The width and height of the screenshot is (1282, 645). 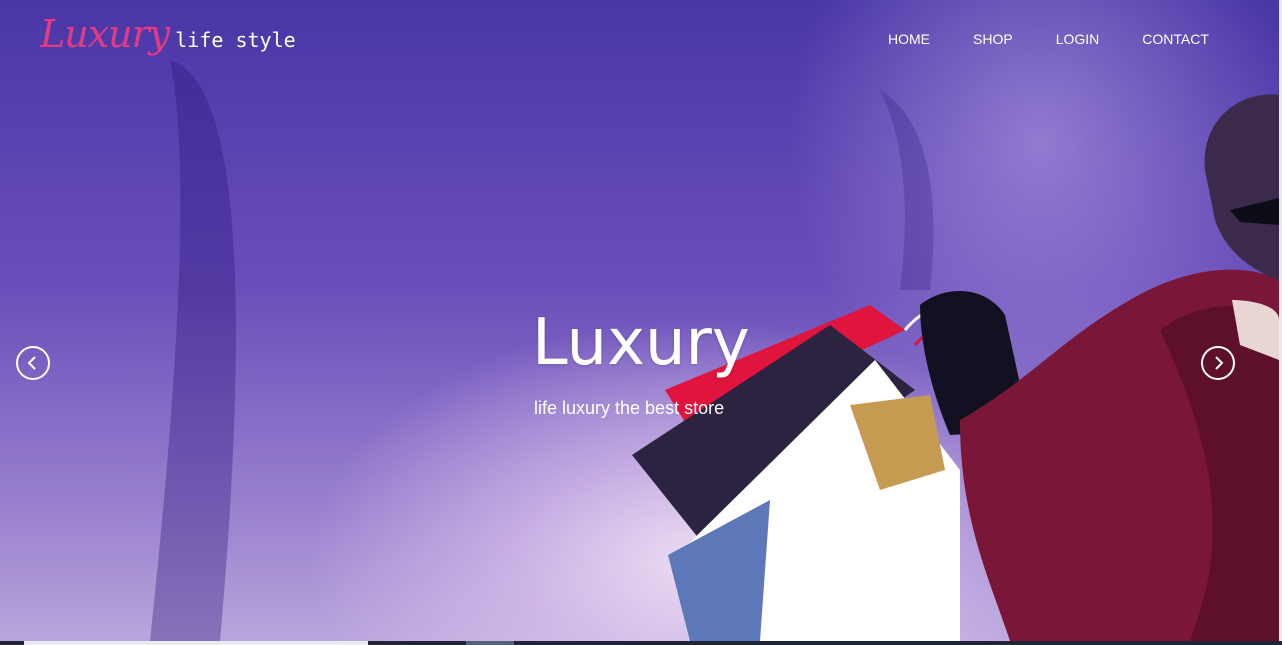 I want to click on nav-shop: SHOP, so click(x=993, y=39).